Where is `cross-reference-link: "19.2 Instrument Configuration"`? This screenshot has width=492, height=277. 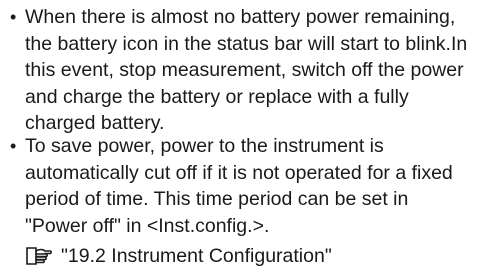 cross-reference-link: "19.2 Instrument Configuration" is located at coordinates (178, 256).